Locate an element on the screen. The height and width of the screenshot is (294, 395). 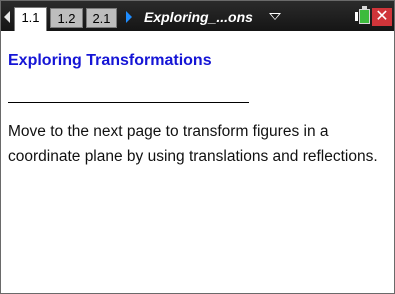
battery-icon is located at coordinates (364, 15).